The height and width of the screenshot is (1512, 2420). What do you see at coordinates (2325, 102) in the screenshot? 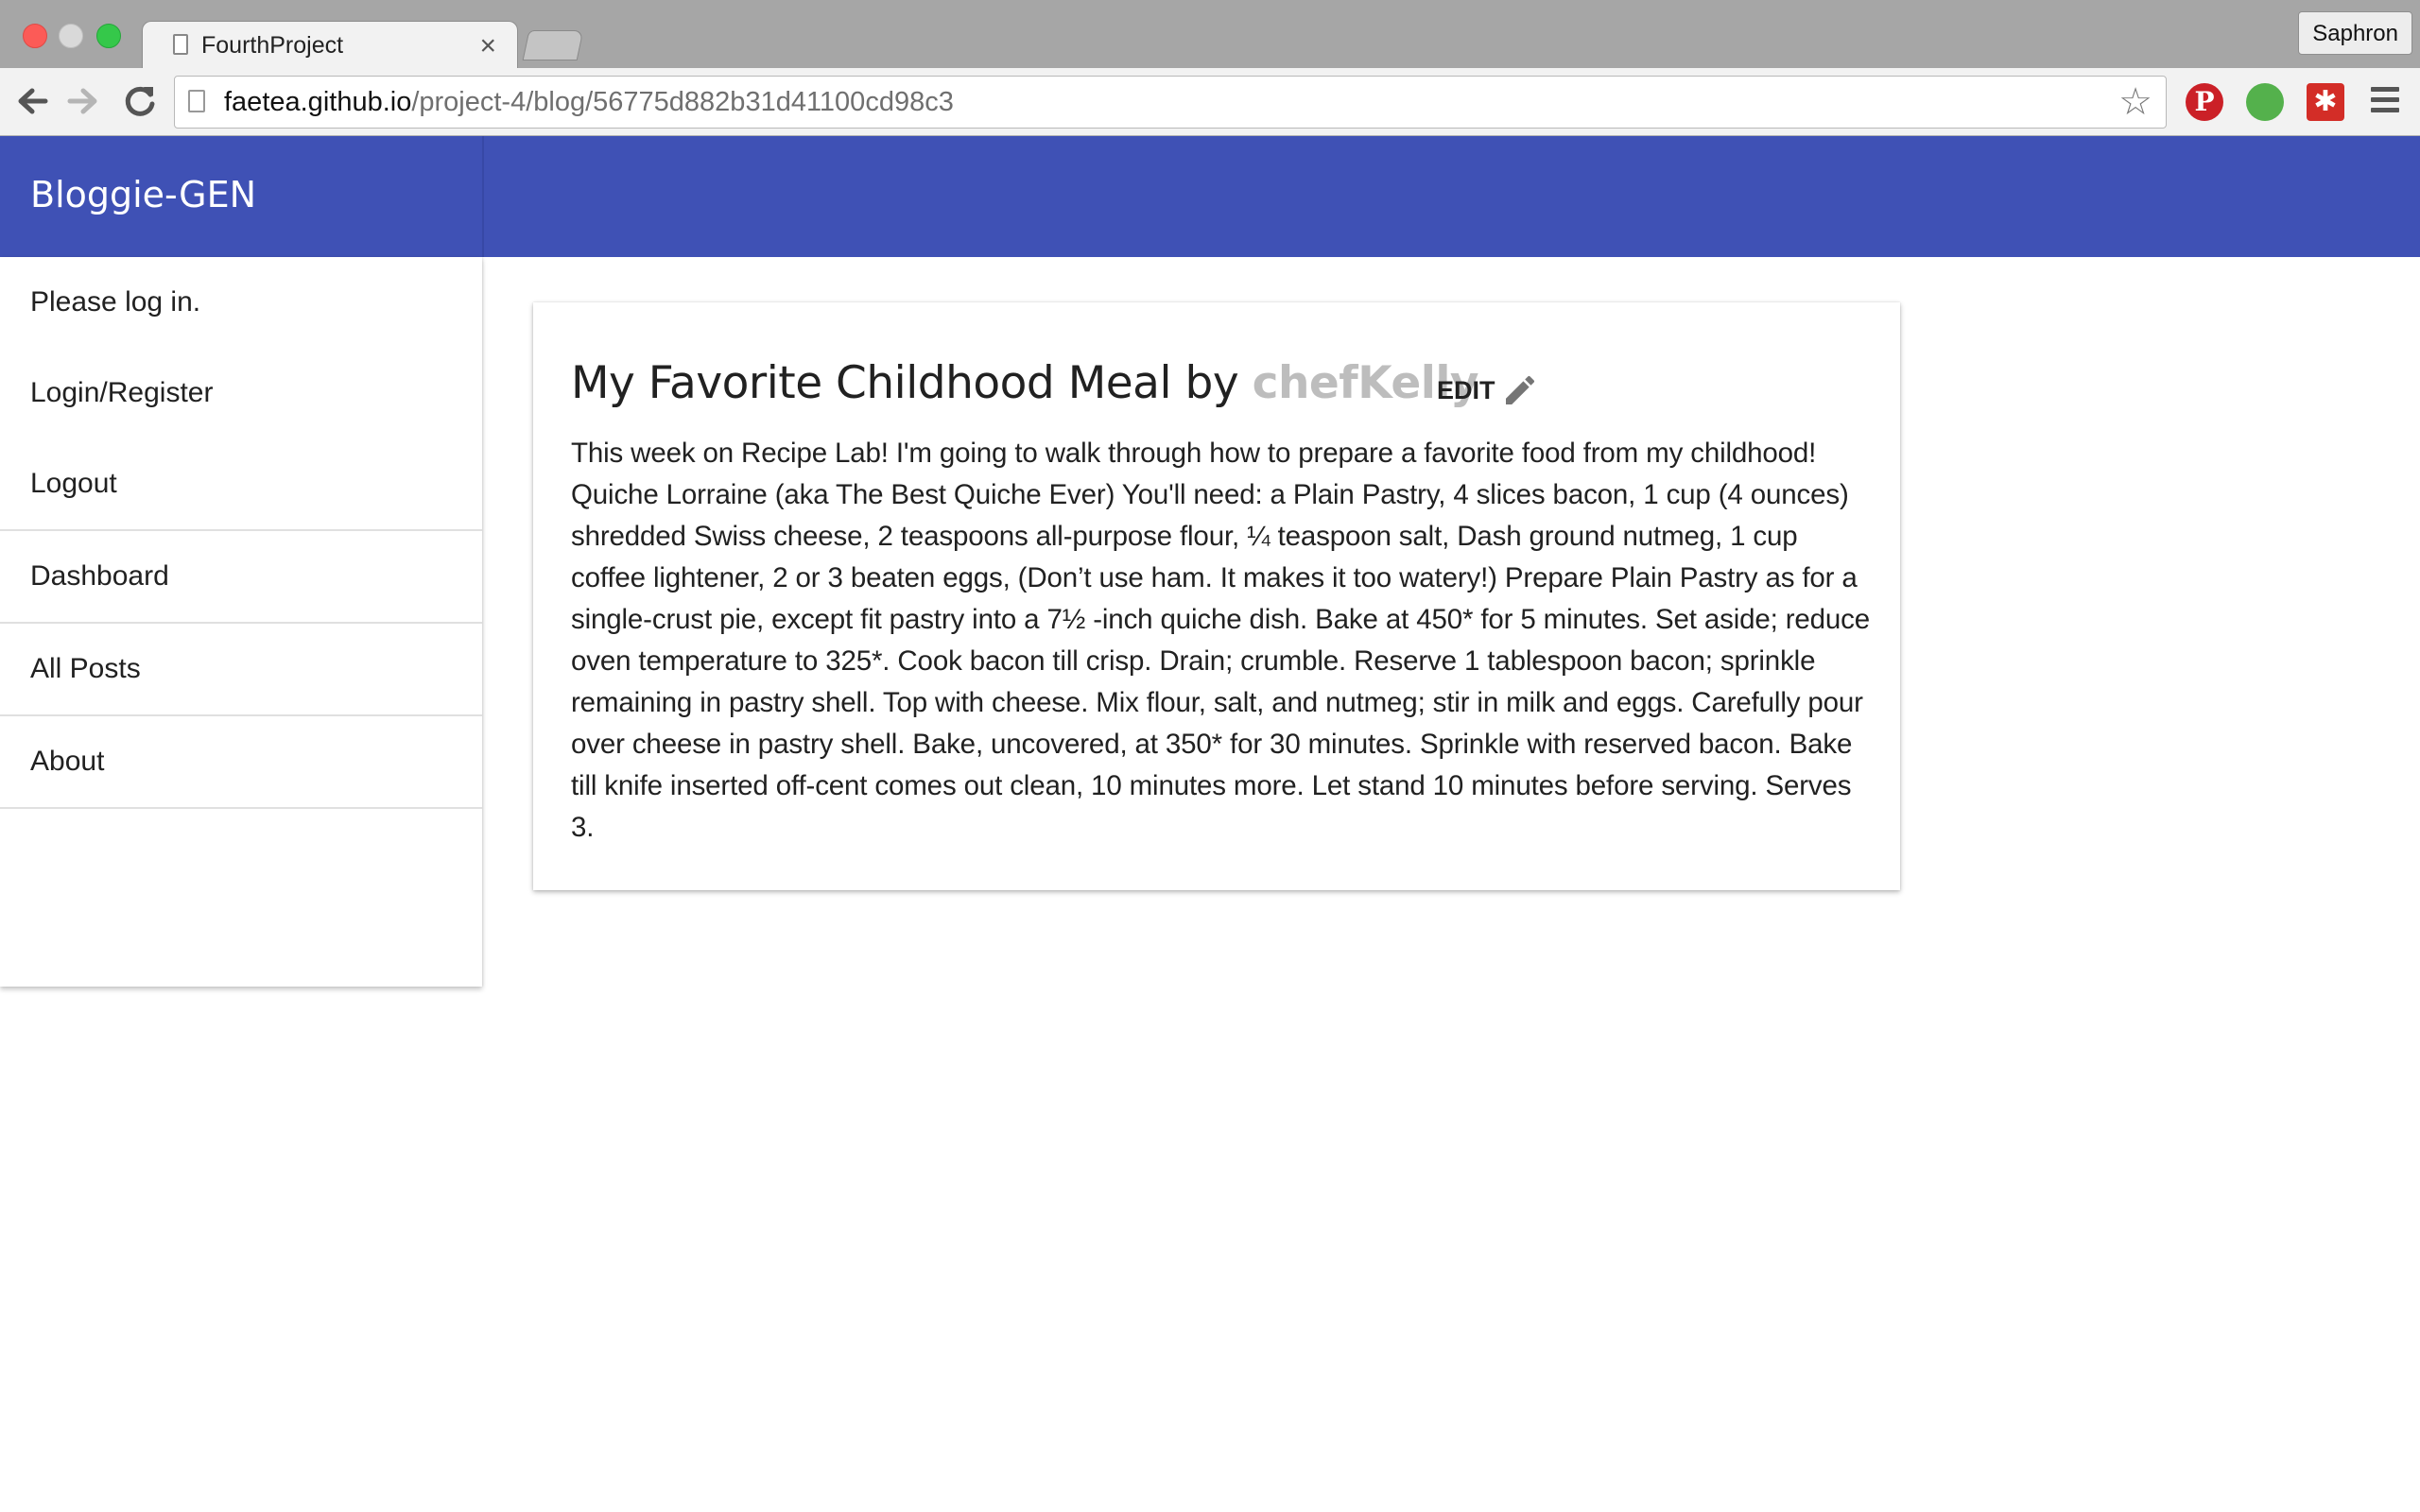
I see `lastpass-icon: ✱` at bounding box center [2325, 102].